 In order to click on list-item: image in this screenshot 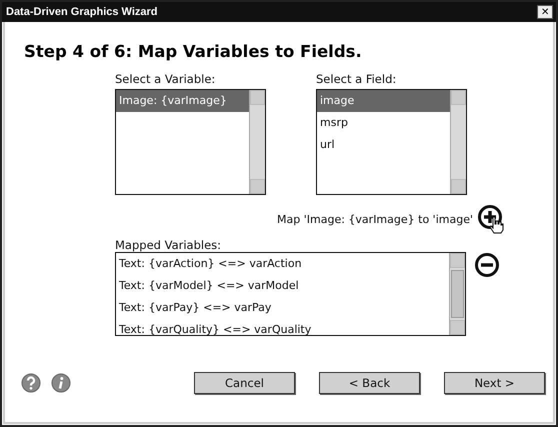, I will do `click(383, 101)`.